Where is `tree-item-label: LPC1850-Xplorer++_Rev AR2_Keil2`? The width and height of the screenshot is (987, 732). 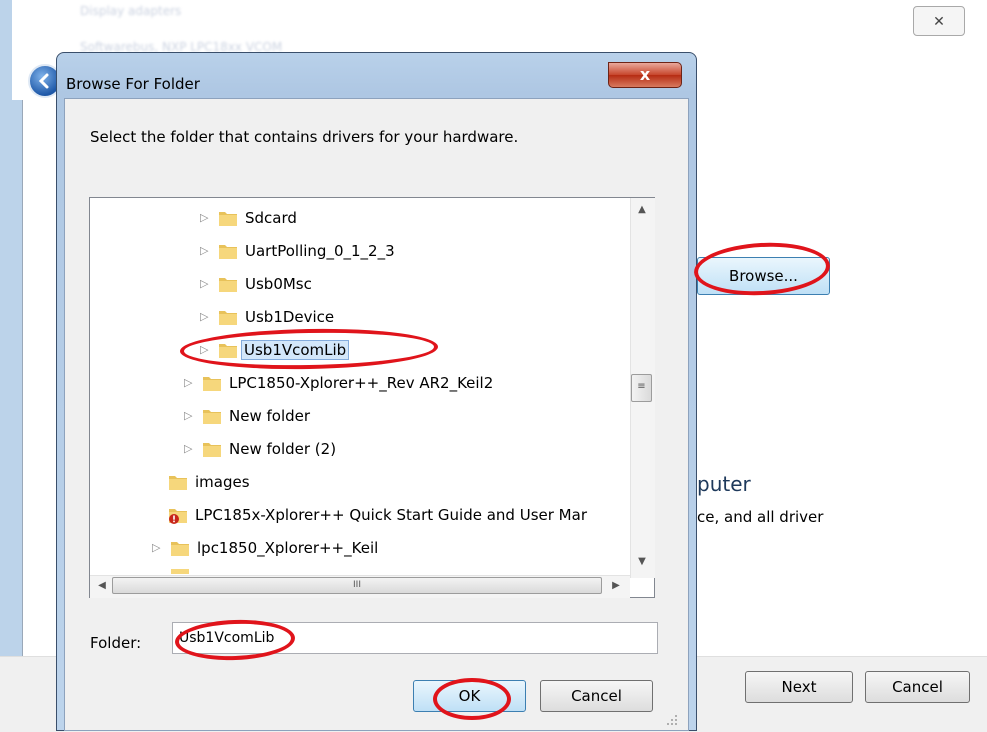
tree-item-label: LPC1850-Xplorer++_Rev AR2_Keil2 is located at coordinates (361, 383).